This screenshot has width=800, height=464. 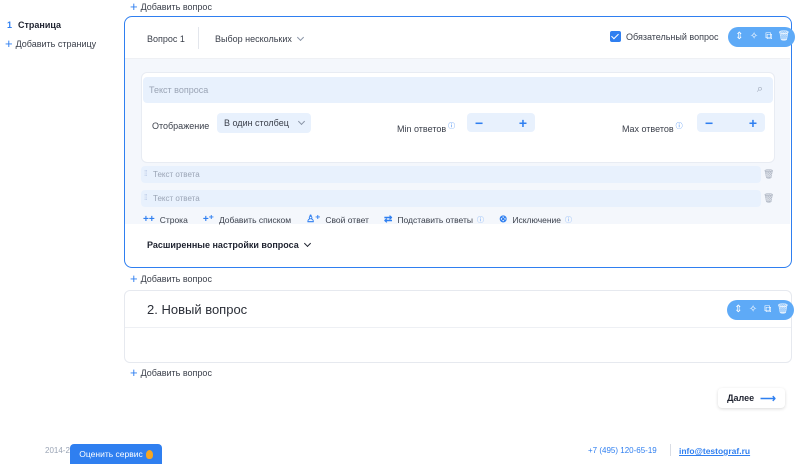 I want to click on question-card-2: 2. Новый вопрос ⇕ ✧ ⧉ 🗑, so click(x=459, y=326).